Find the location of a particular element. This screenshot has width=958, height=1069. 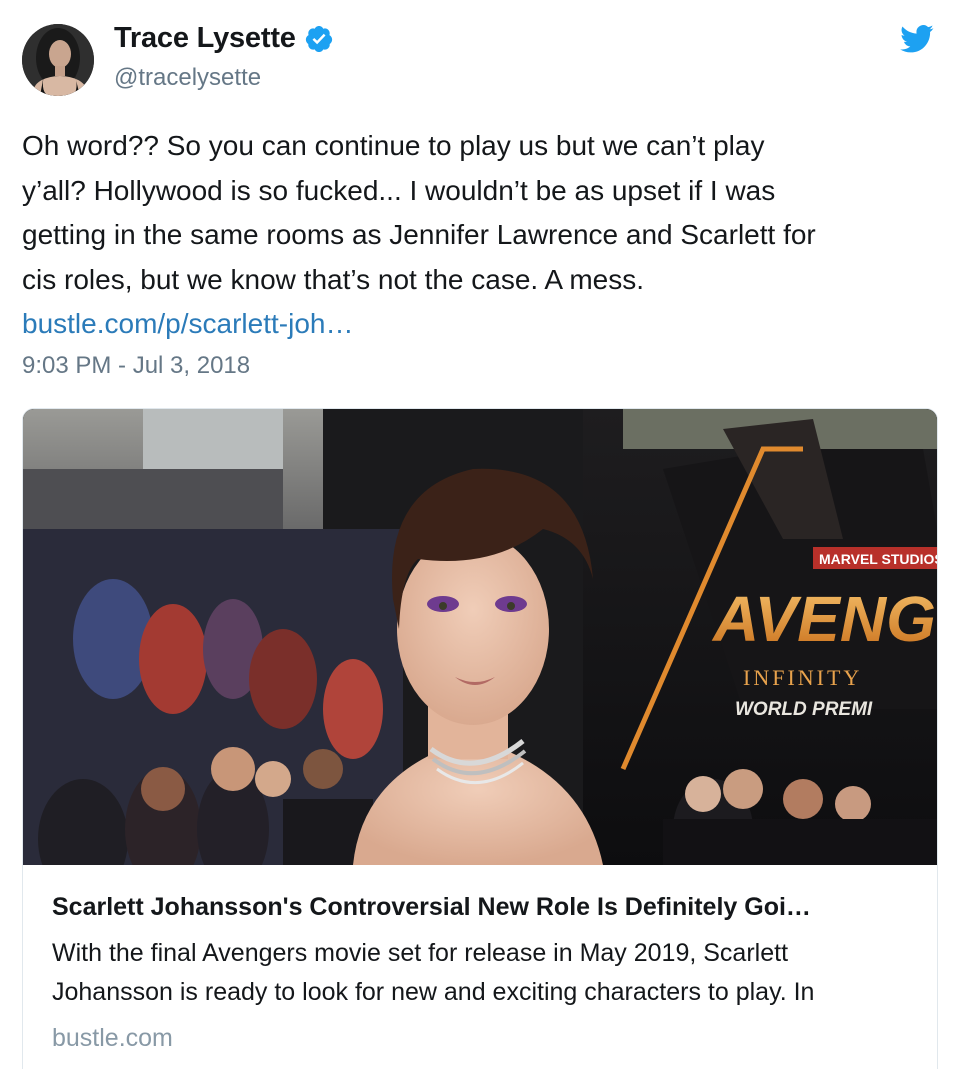

twitter-bird-icon is located at coordinates (917, 39).